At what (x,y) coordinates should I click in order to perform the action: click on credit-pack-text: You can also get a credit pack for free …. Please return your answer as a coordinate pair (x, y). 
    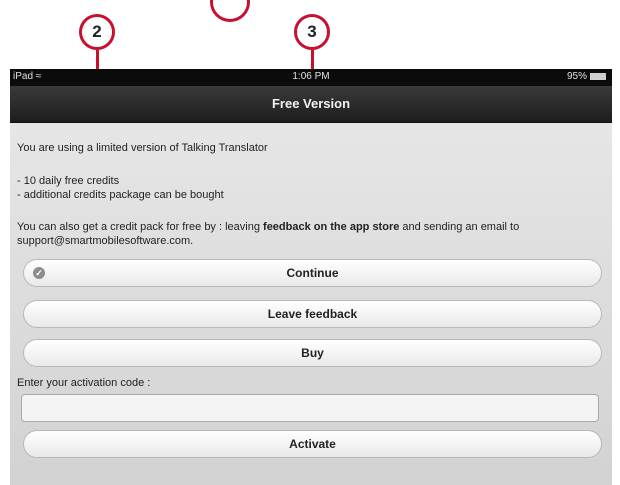
    Looking at the image, I should click on (268, 227).